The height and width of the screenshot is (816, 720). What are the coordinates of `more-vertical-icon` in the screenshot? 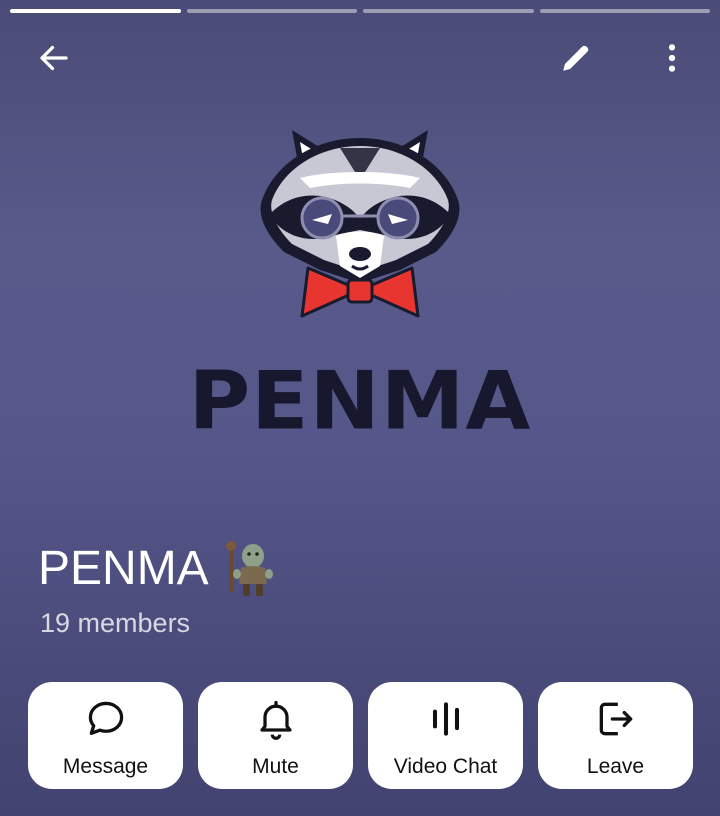 It's located at (672, 58).